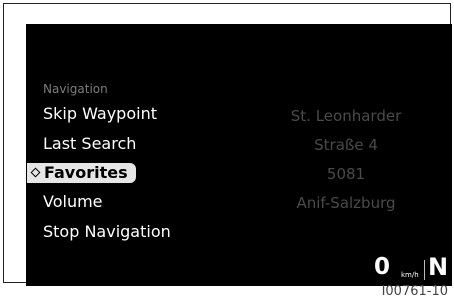 This screenshot has height=306, width=454. What do you see at coordinates (424, 270) in the screenshot?
I see `gear-divider` at bounding box center [424, 270].